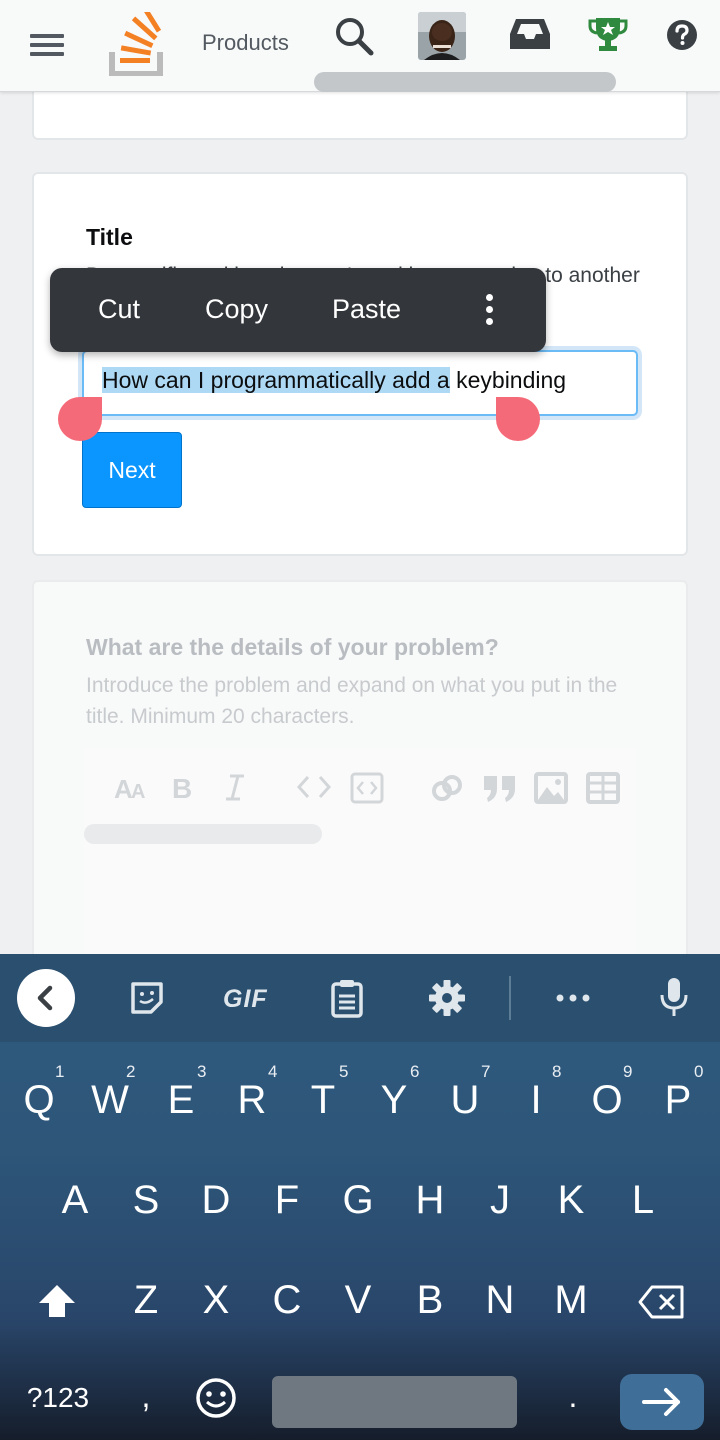  What do you see at coordinates (314, 787) in the screenshot?
I see `code-icon` at bounding box center [314, 787].